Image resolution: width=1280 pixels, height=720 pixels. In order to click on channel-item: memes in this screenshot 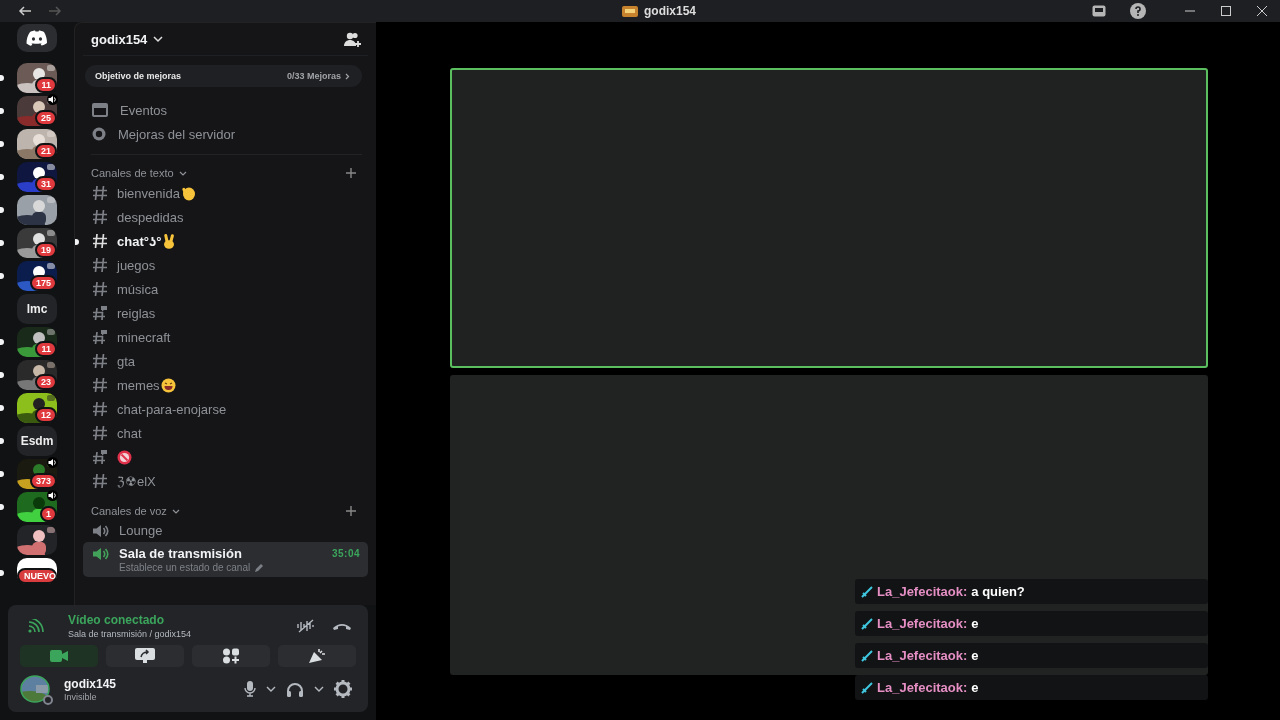, I will do `click(225, 385)`.